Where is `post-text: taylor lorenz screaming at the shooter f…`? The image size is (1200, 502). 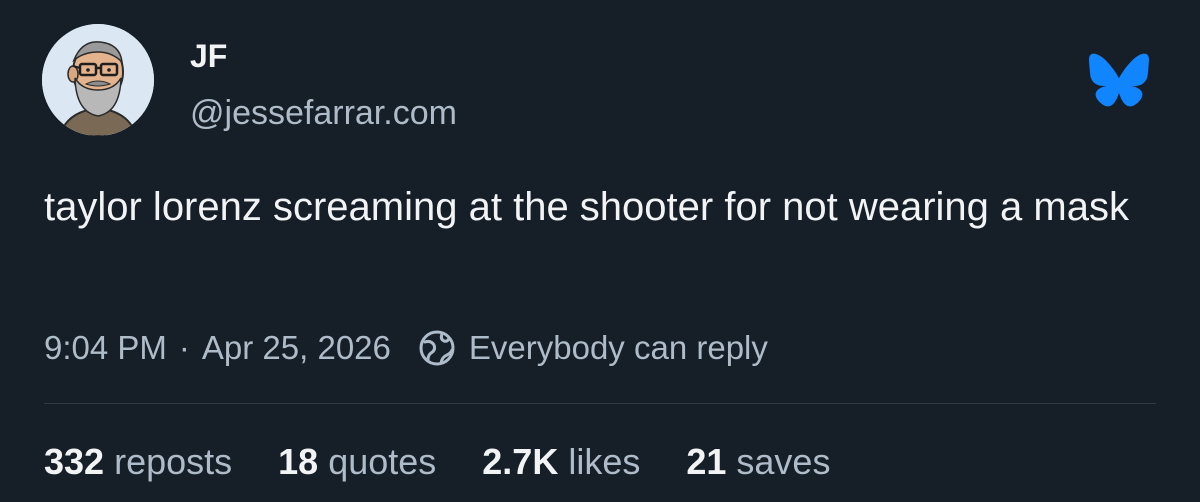
post-text: taylor lorenz screaming at the shooter f… is located at coordinates (586, 207).